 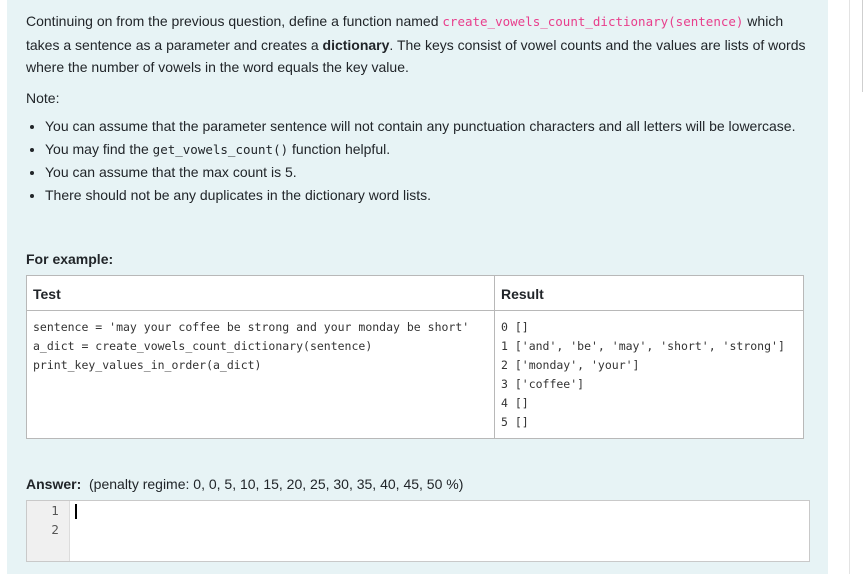 What do you see at coordinates (99, 148) in the screenshot?
I see `note-text: You may find the` at bounding box center [99, 148].